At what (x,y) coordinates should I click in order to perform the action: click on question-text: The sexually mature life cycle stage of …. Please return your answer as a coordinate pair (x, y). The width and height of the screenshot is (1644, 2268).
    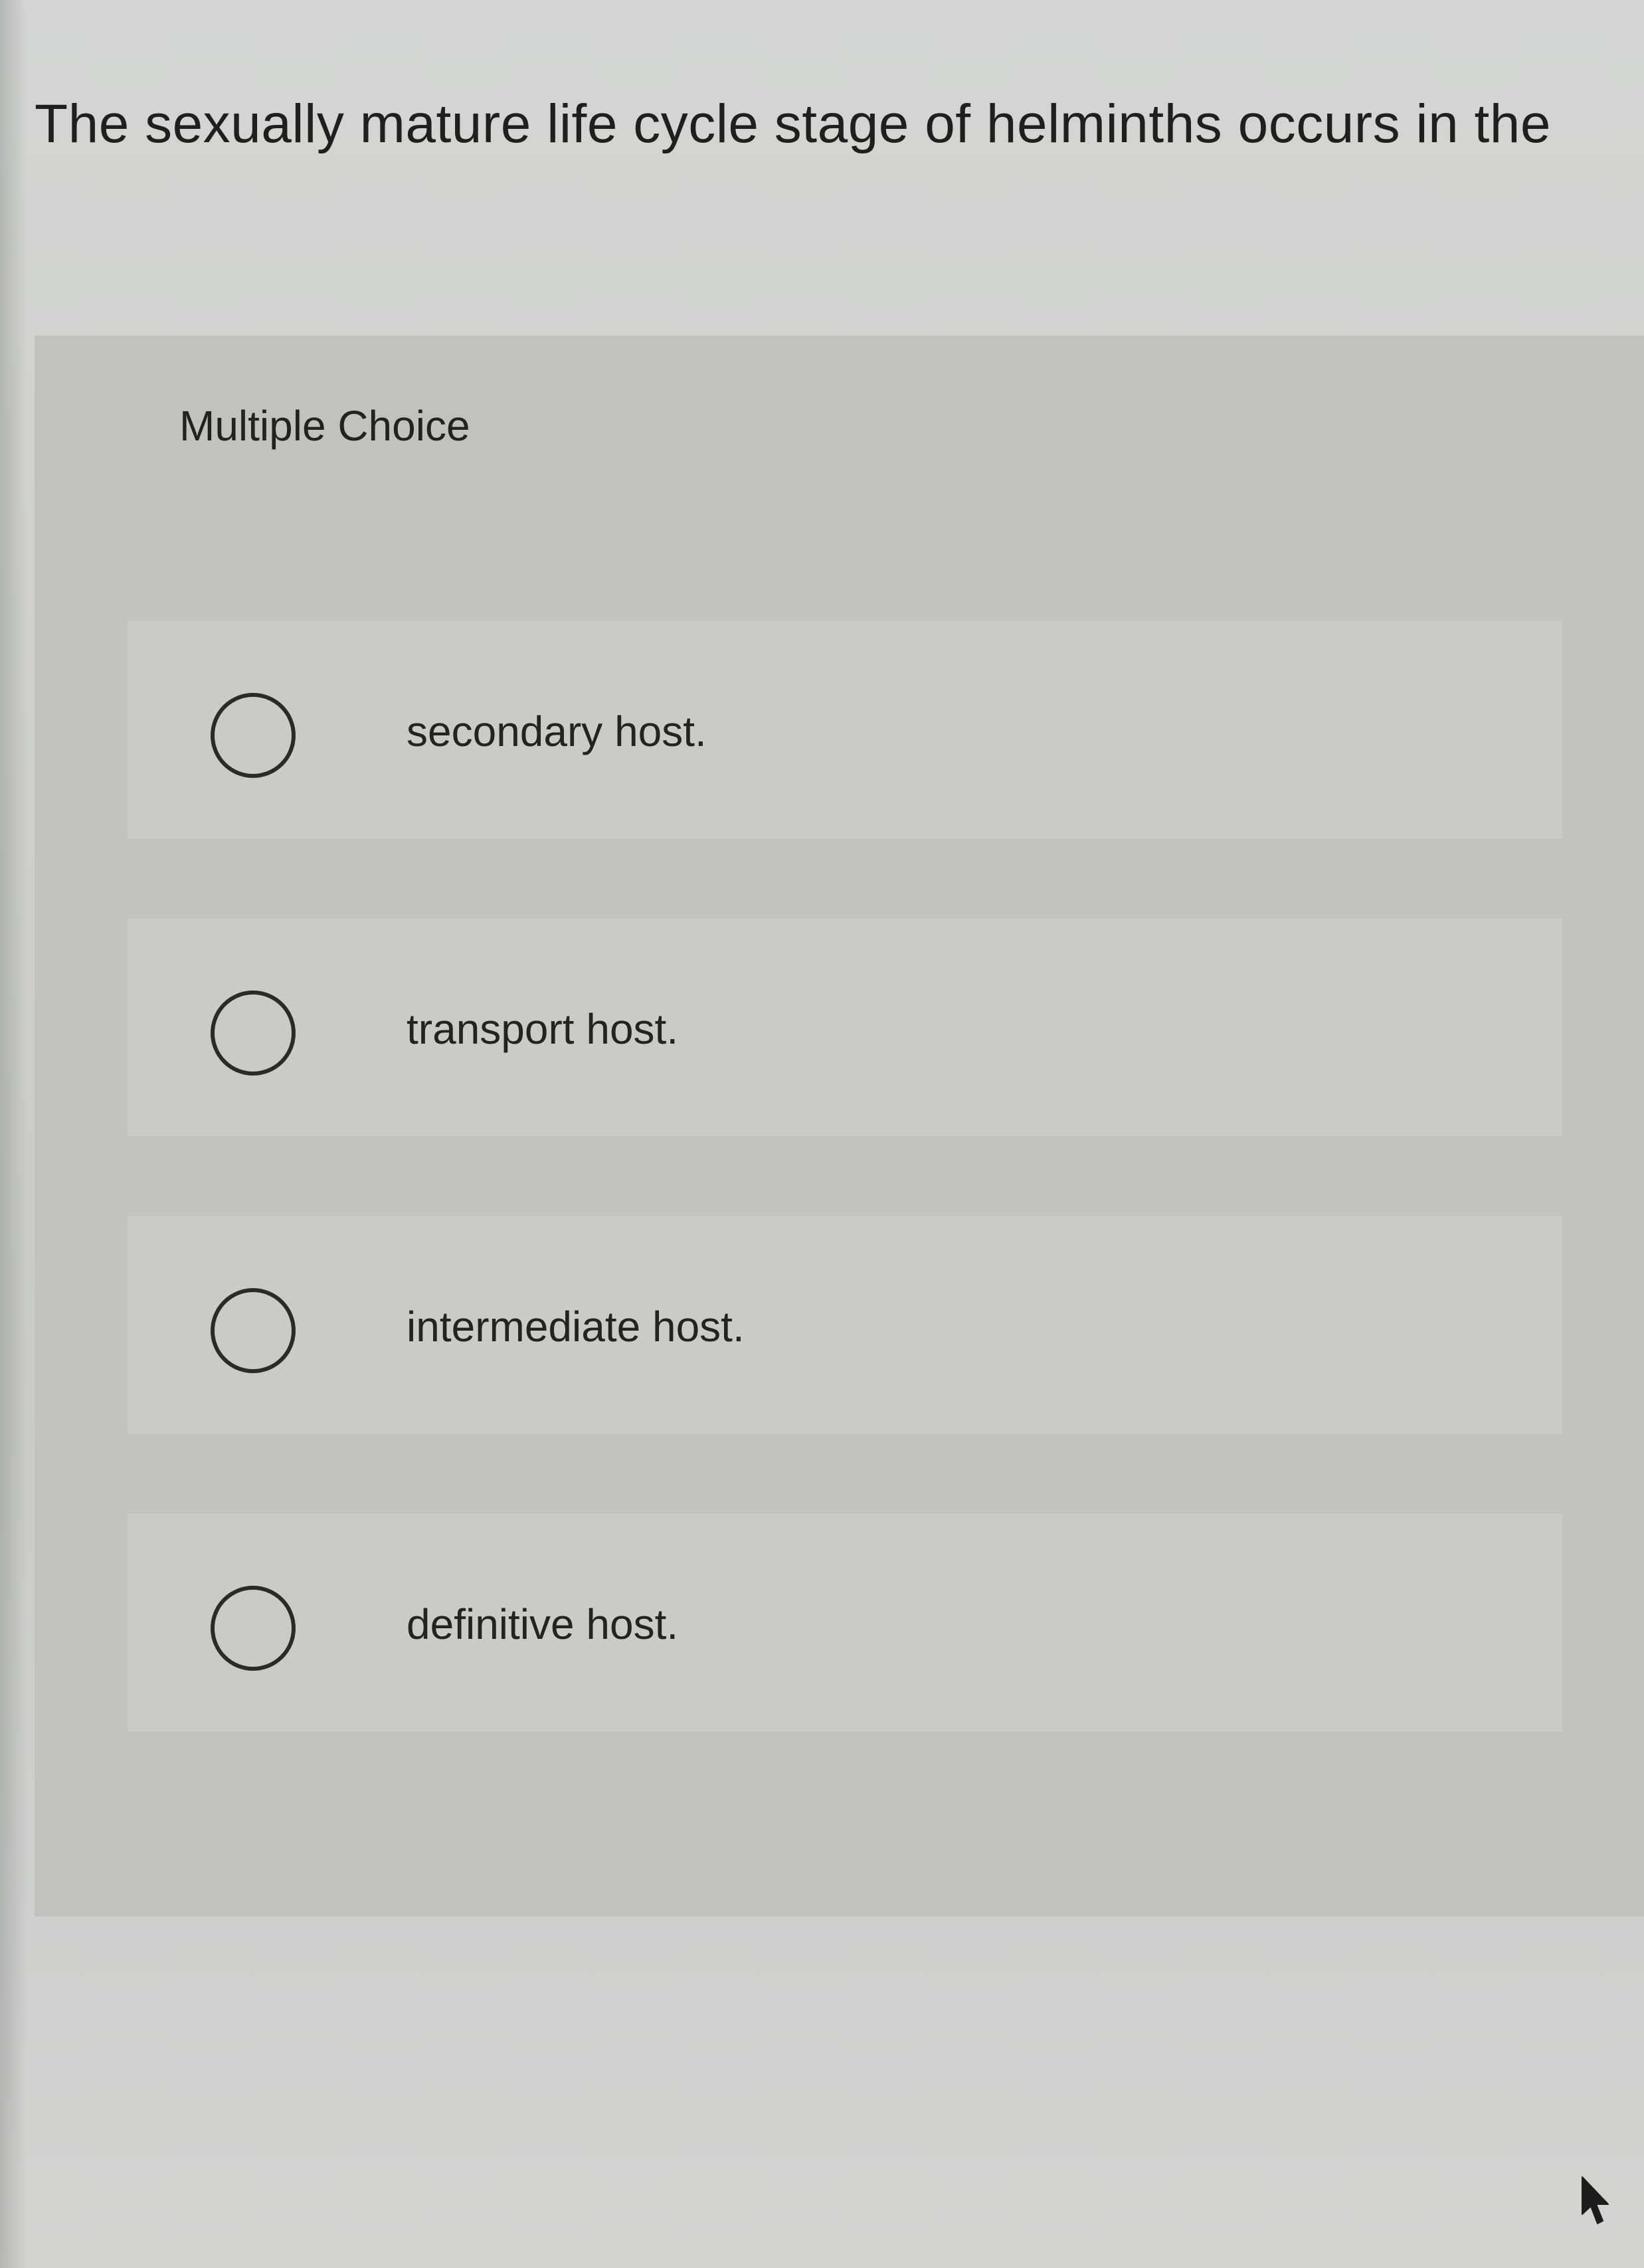
    Looking at the image, I should click on (793, 124).